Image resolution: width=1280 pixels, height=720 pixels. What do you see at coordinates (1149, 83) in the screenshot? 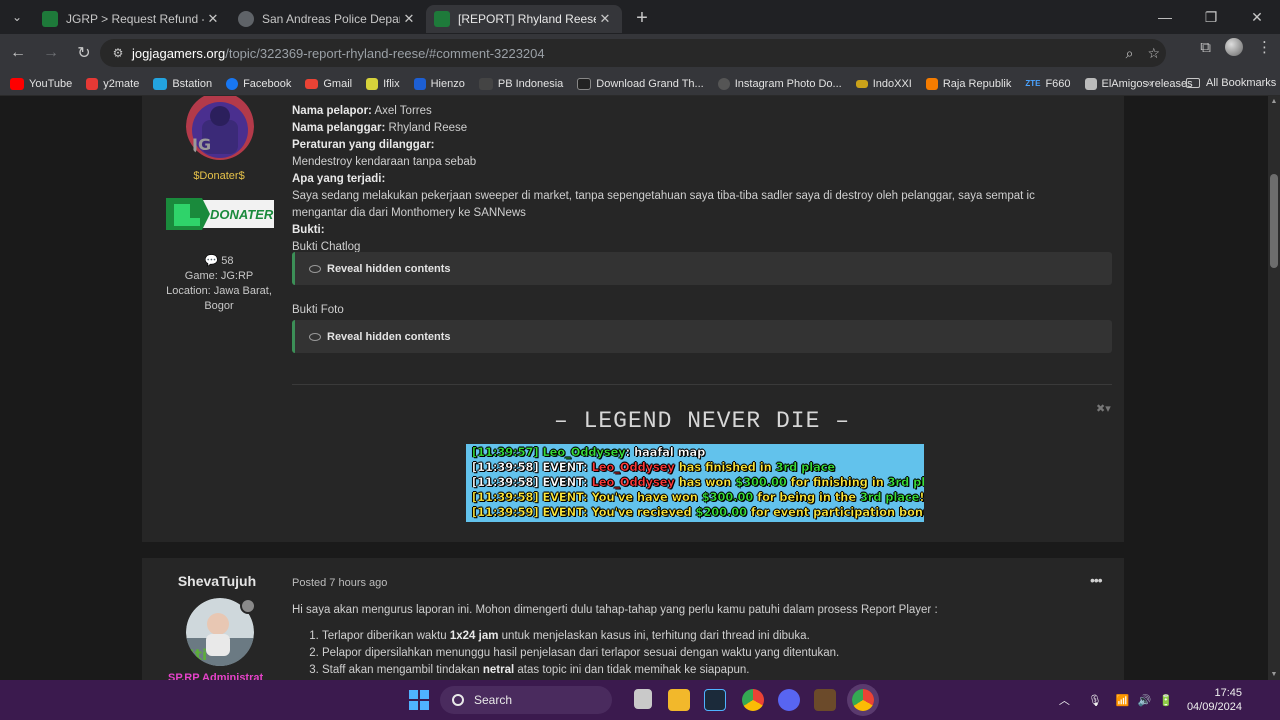
I see `bookmarks-overflow-icon: »` at bounding box center [1149, 83].